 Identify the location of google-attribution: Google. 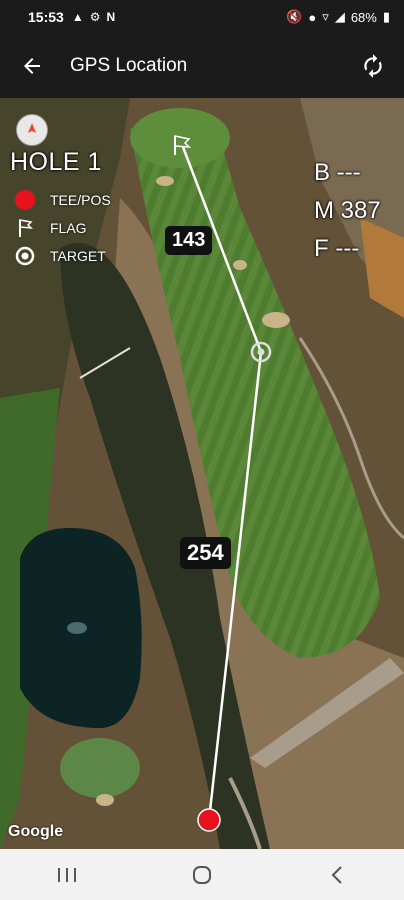
(36, 831).